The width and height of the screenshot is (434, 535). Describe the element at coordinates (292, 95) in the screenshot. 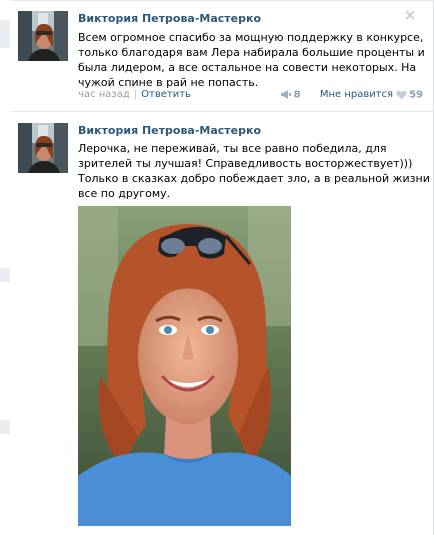

I see `share-button: 8` at that location.